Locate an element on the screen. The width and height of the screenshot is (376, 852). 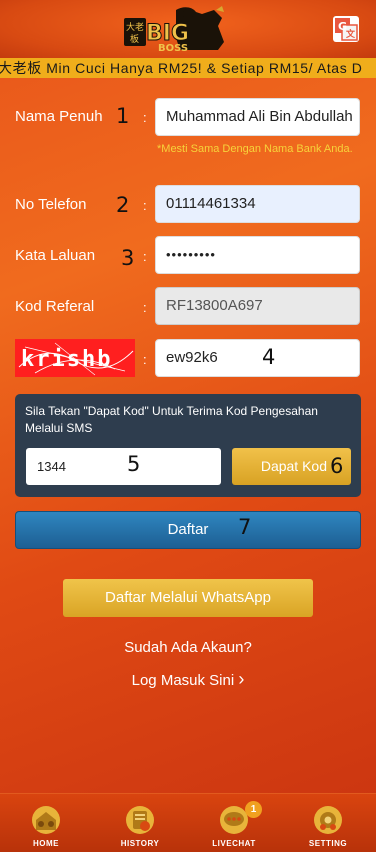
bottom-navigation: HOME HISTORY 1 LIVECHAT SETTING is located at coordinates (188, 822).